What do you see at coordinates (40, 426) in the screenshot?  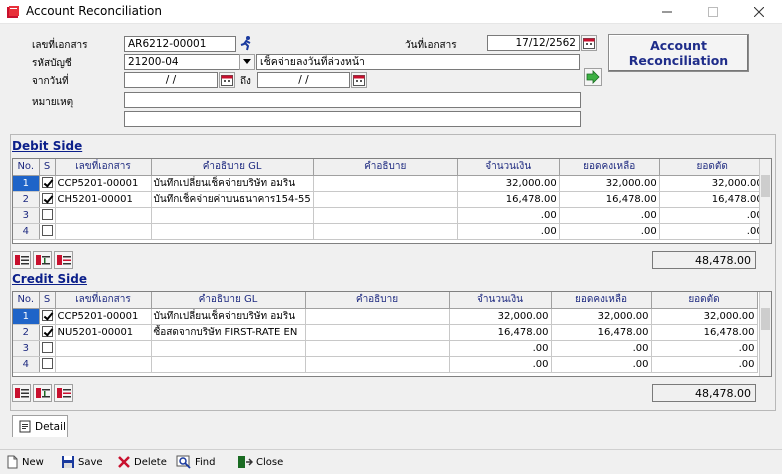 I see `tab-detail: Detail` at bounding box center [40, 426].